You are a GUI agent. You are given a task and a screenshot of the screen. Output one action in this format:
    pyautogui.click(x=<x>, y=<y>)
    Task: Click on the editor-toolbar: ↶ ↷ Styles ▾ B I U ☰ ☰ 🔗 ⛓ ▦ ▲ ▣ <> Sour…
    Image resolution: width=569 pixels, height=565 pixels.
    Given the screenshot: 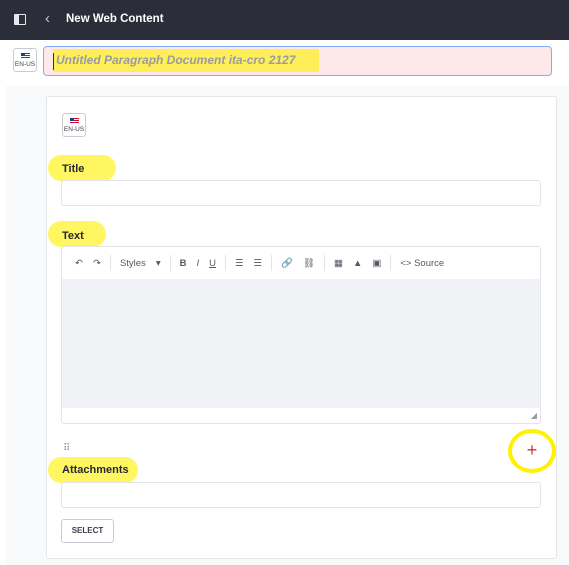 What is the action you would take?
    pyautogui.click(x=301, y=263)
    